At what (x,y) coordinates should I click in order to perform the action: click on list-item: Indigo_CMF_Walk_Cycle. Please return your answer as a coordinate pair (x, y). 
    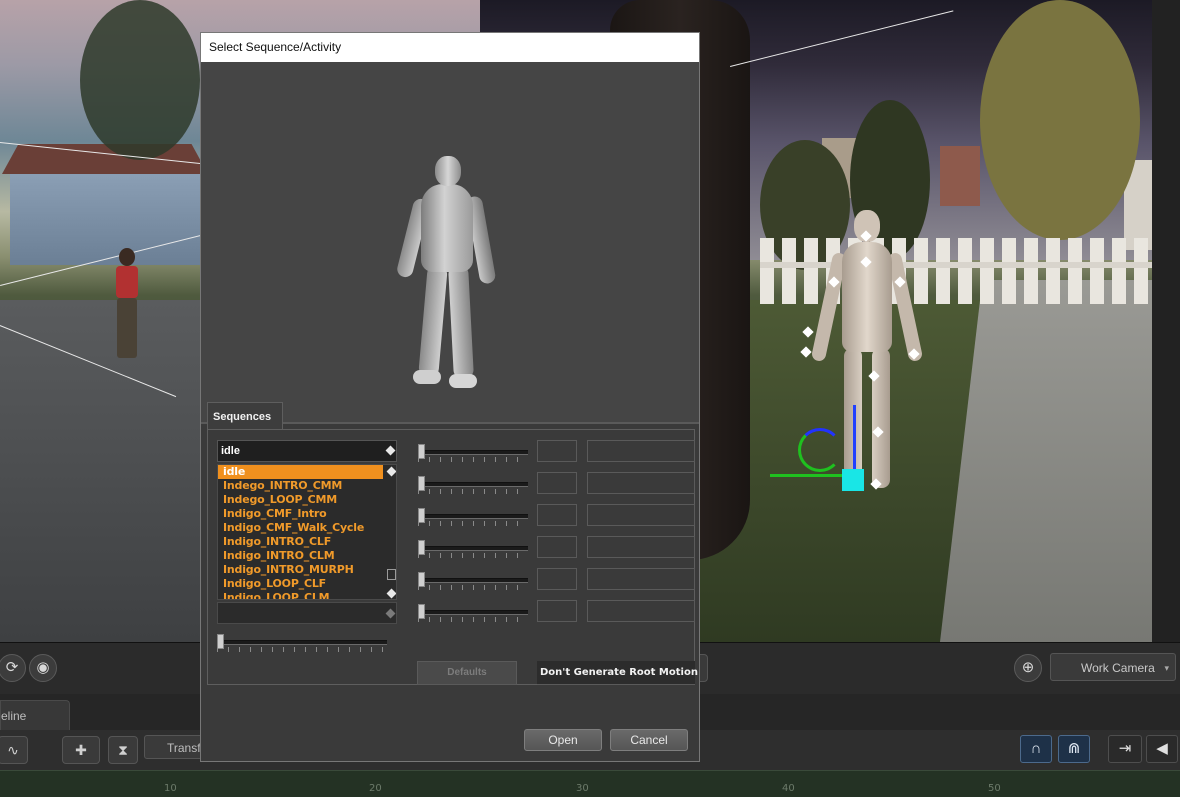
    Looking at the image, I should click on (307, 528).